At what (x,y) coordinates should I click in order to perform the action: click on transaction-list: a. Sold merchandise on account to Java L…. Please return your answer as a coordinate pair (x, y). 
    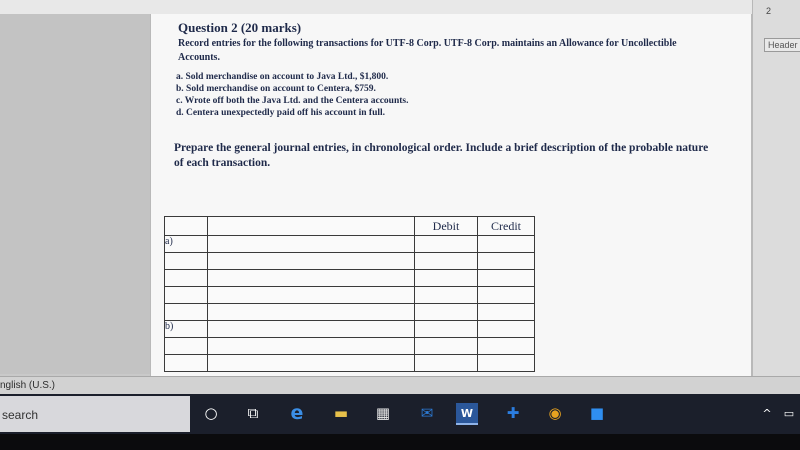
    Looking at the image, I should click on (292, 95).